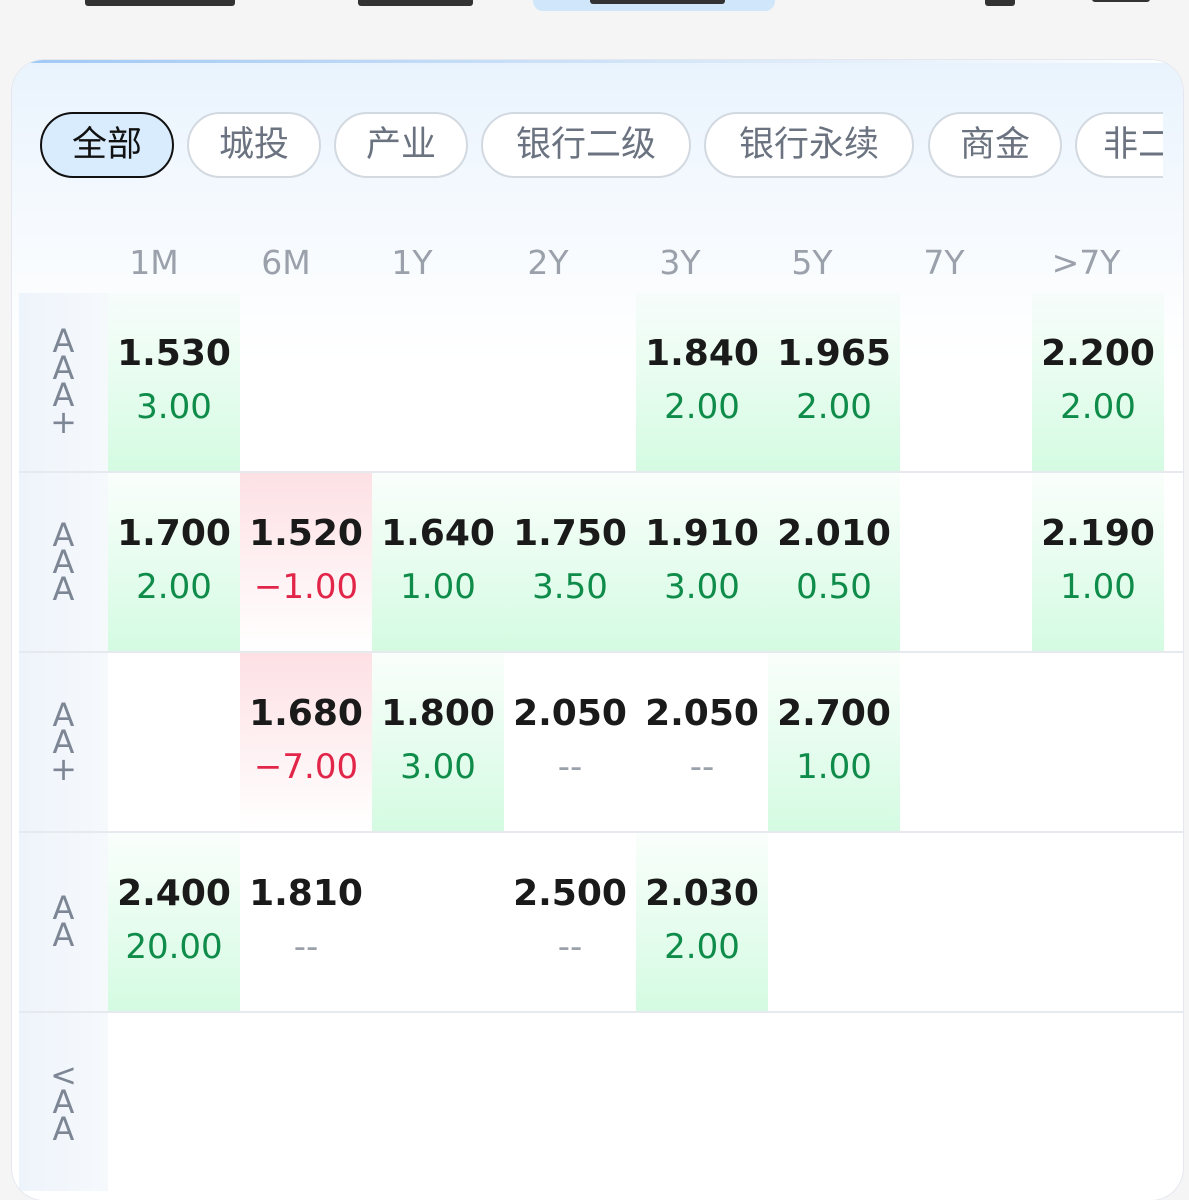 The height and width of the screenshot is (1200, 1189). What do you see at coordinates (154, 262) in the screenshot?
I see `tenor-header: 1M` at bounding box center [154, 262].